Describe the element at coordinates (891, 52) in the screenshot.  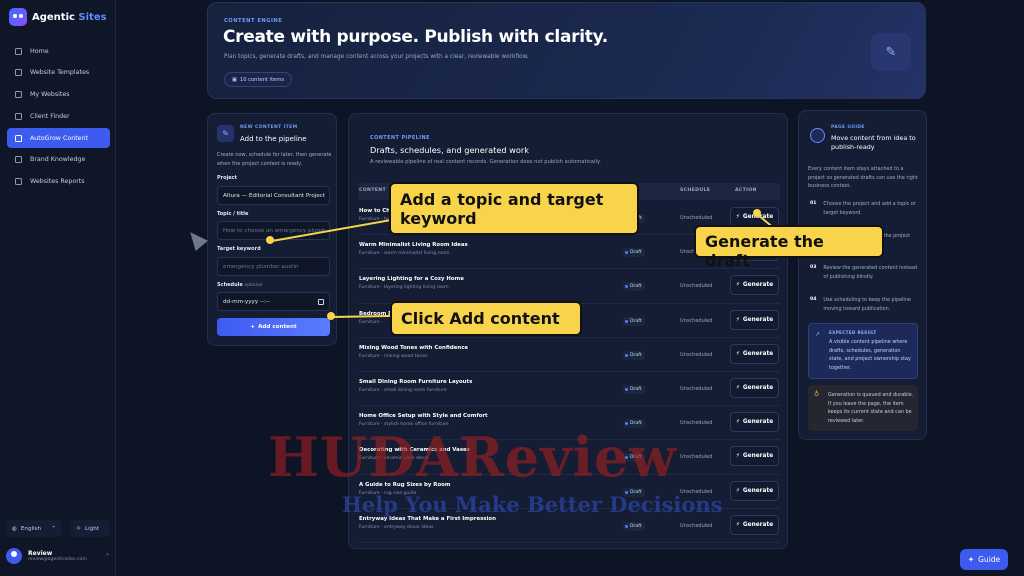
I see `quill-icon: ✎` at that location.